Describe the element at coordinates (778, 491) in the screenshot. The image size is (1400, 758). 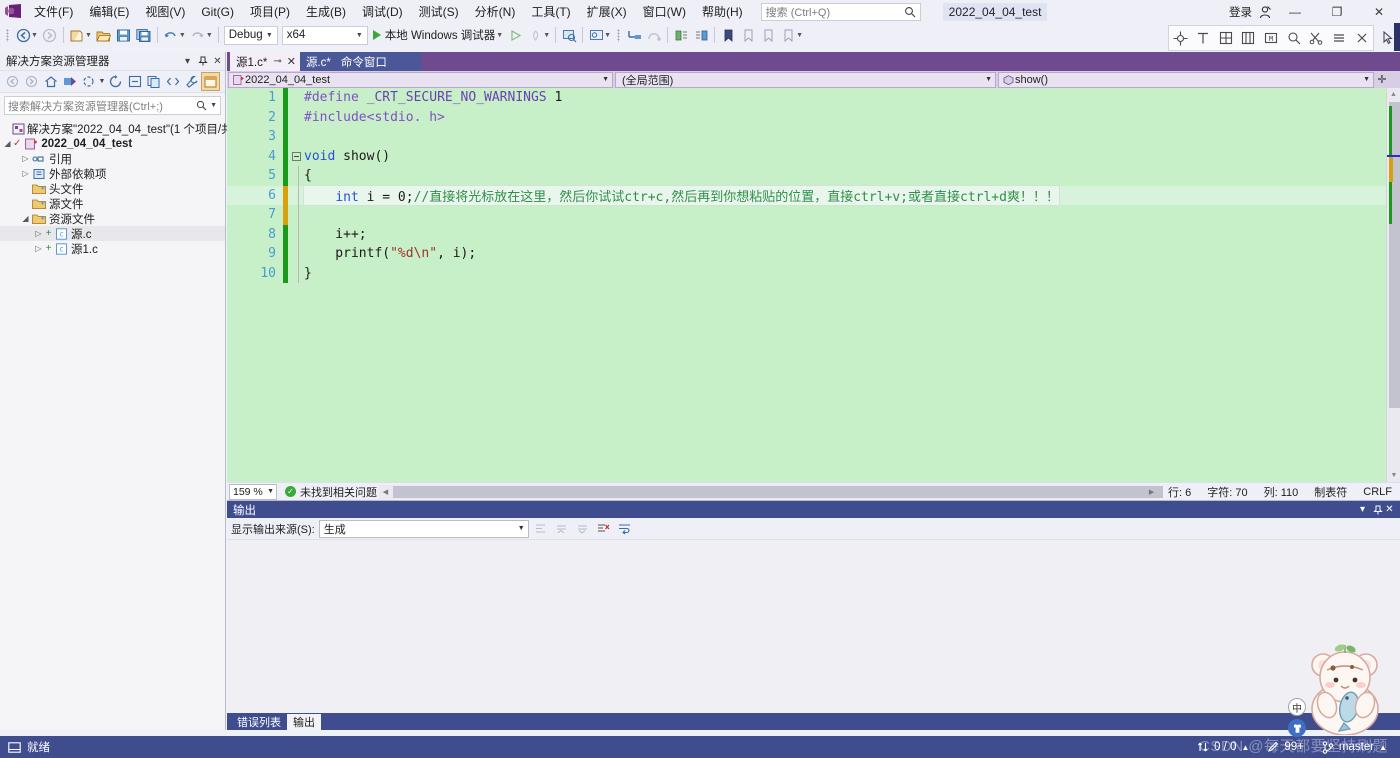
I see `horizontal-scroll-thumb` at that location.